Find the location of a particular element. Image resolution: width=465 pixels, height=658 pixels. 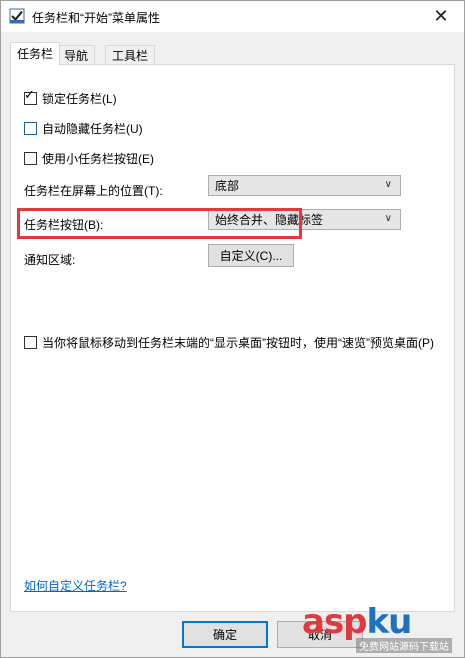

lock-taskbar-checkbox: ✓ 锁定任务栏(L) is located at coordinates (70, 97).